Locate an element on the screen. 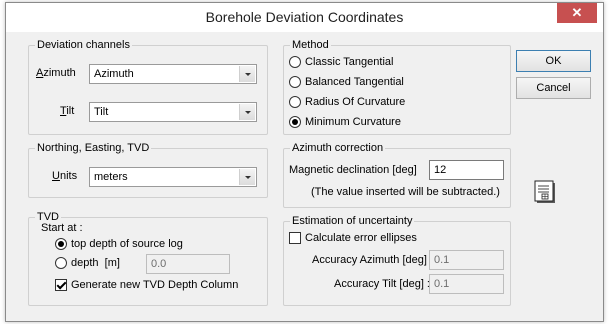  accuracy-azimuth-label: Accuracy Azimuth [deg] : is located at coordinates (373, 260).